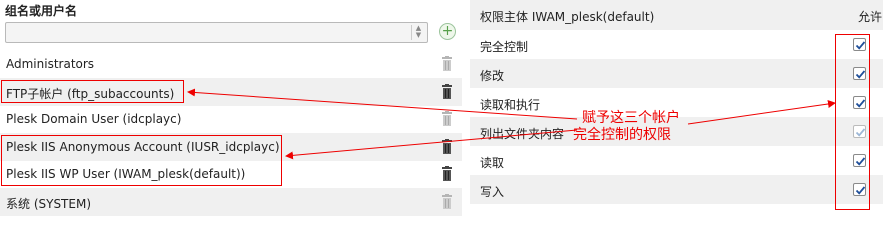 The height and width of the screenshot is (240, 883). I want to click on arrow-to-iis-accounts, so click(431, 144).